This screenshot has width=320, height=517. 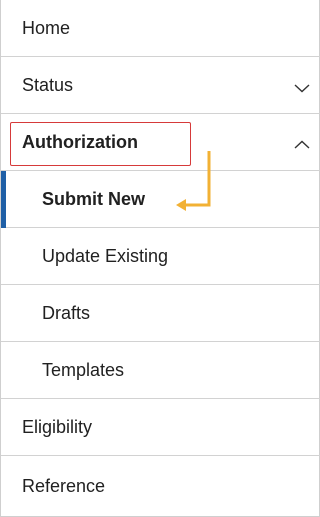 I want to click on nav-item-label: Reference, so click(x=64, y=485).